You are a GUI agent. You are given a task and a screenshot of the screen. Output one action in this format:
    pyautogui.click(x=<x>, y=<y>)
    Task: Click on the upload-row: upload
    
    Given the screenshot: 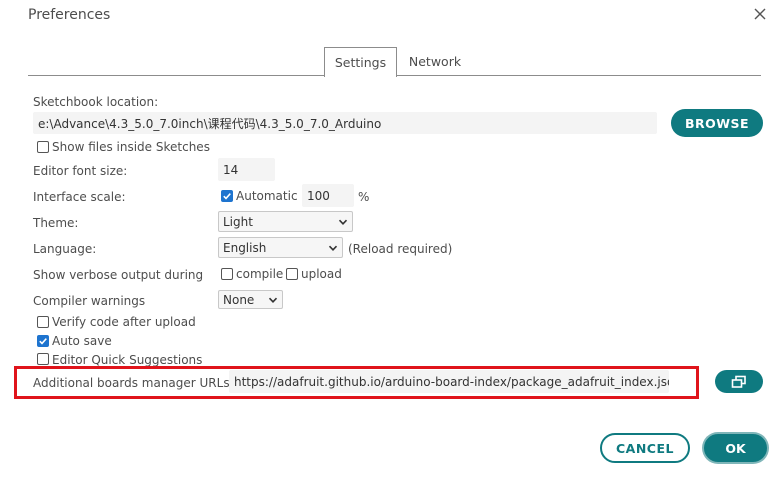 What is the action you would take?
    pyautogui.click(x=314, y=274)
    